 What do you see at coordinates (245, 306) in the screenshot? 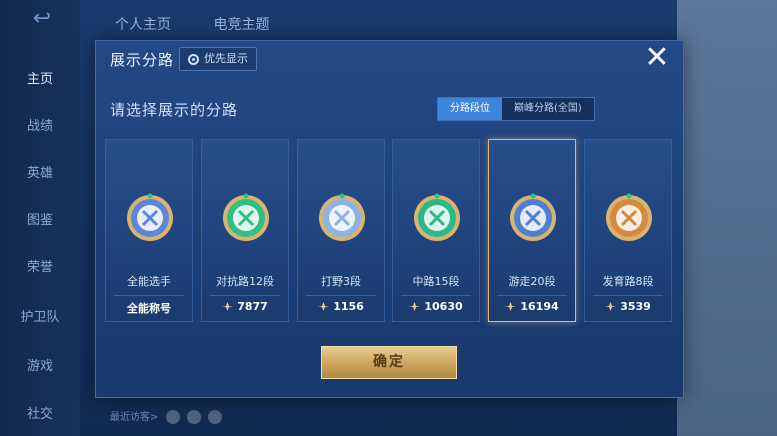
I see `lane-score: 7877` at bounding box center [245, 306].